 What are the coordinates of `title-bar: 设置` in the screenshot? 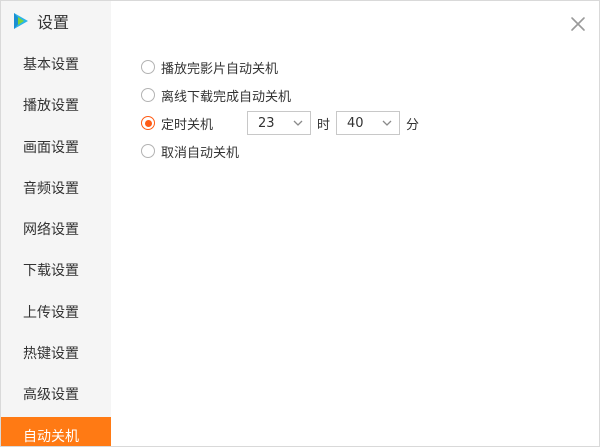 It's located at (35, 21).